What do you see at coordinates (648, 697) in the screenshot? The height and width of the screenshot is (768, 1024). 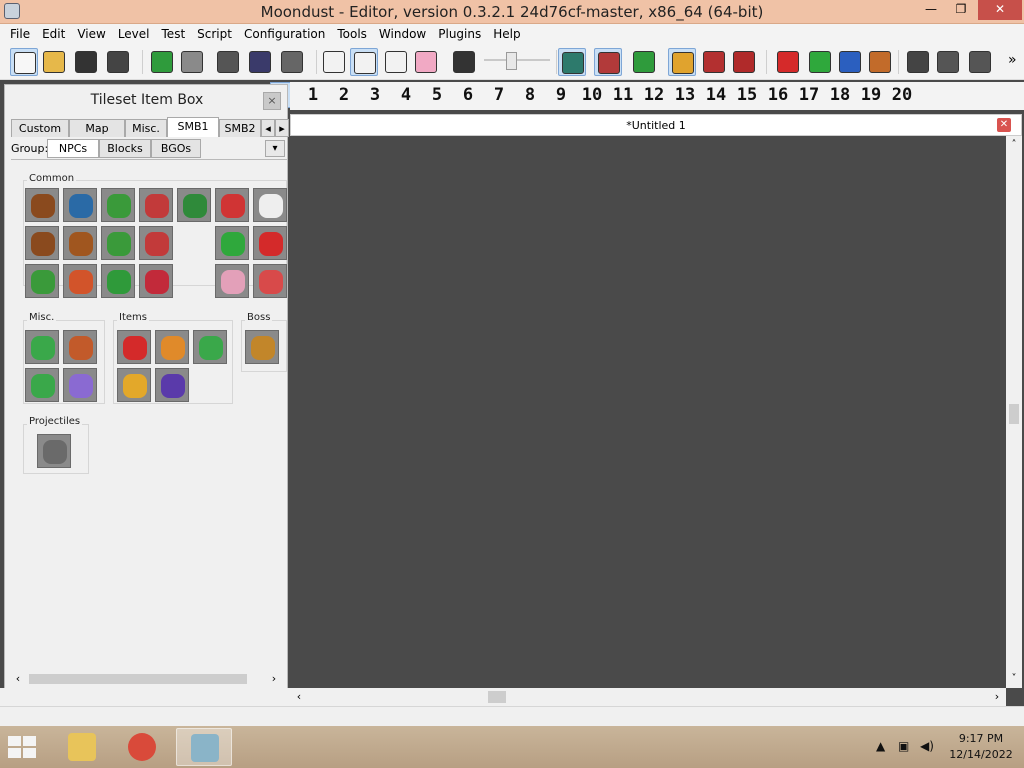 I see `canvas-hscrollbar: ‹ ›` at bounding box center [648, 697].